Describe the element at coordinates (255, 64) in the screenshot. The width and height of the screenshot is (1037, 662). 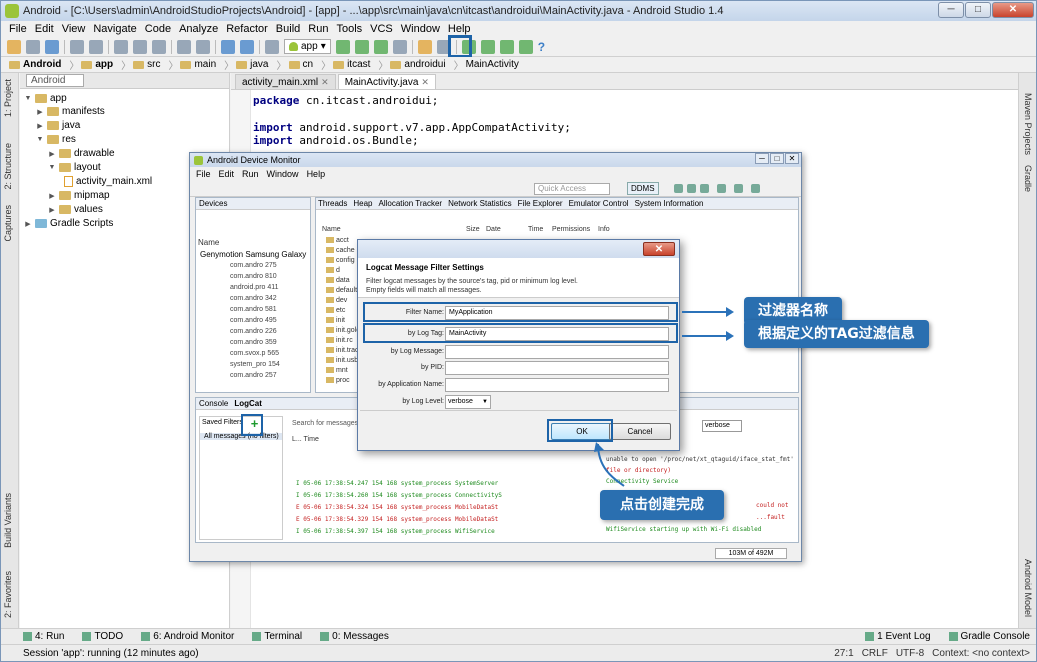
I see `breadcrumb-item: java` at that location.